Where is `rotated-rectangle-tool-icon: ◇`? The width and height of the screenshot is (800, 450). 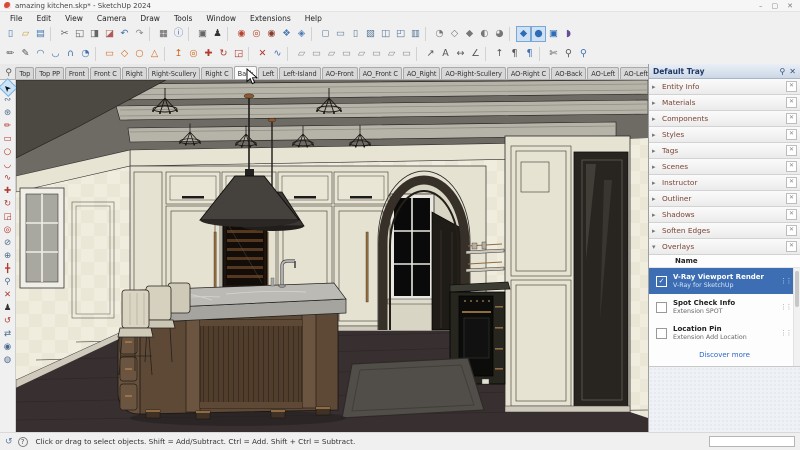 rotated-rectangle-tool-icon: ◇ is located at coordinates (124, 54).